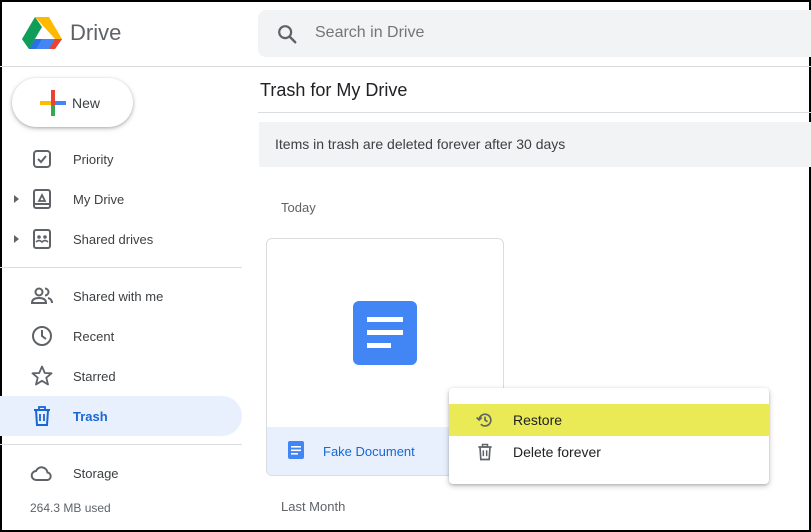  Describe the element at coordinates (369, 451) in the screenshot. I see `file-name: Fake Document` at that location.